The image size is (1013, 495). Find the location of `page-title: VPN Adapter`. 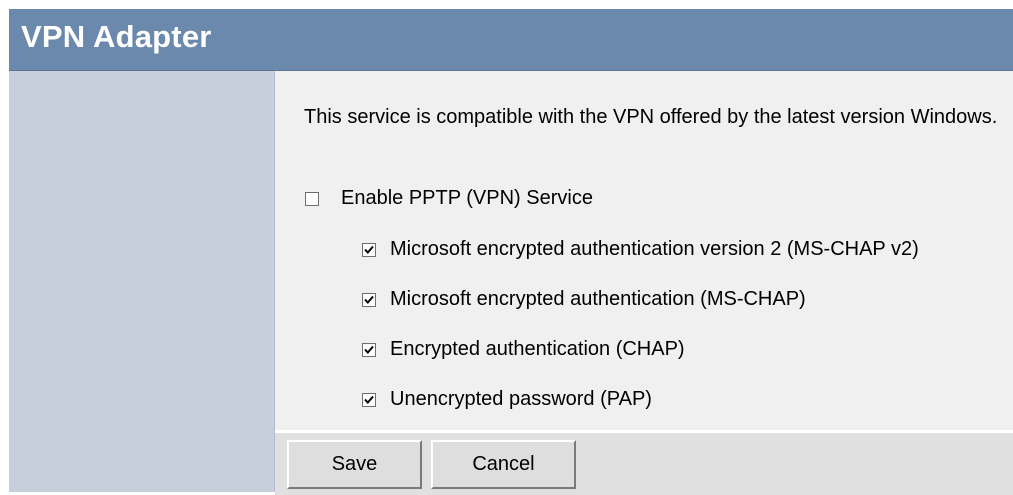

page-title: VPN Adapter is located at coordinates (116, 36).